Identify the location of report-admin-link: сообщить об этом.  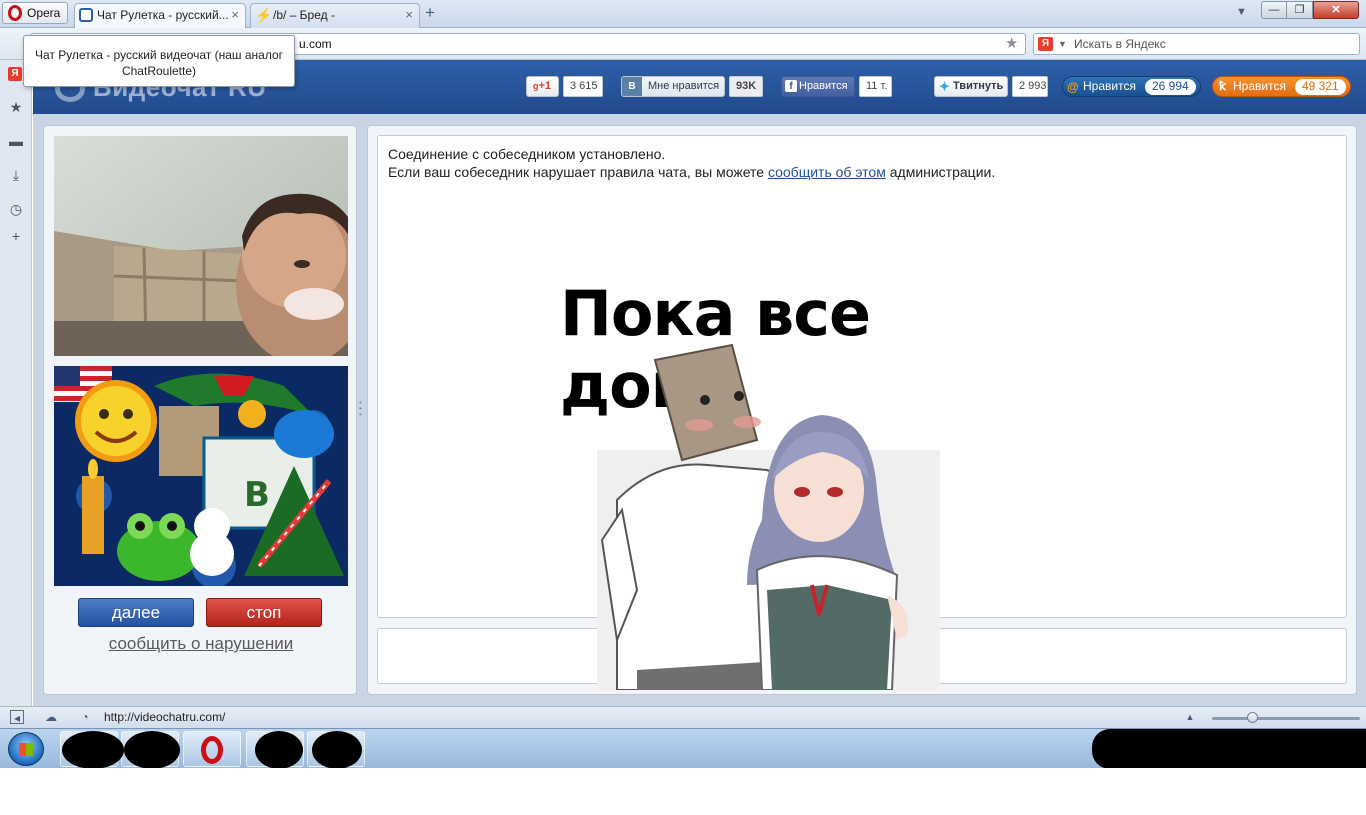
(827, 172).